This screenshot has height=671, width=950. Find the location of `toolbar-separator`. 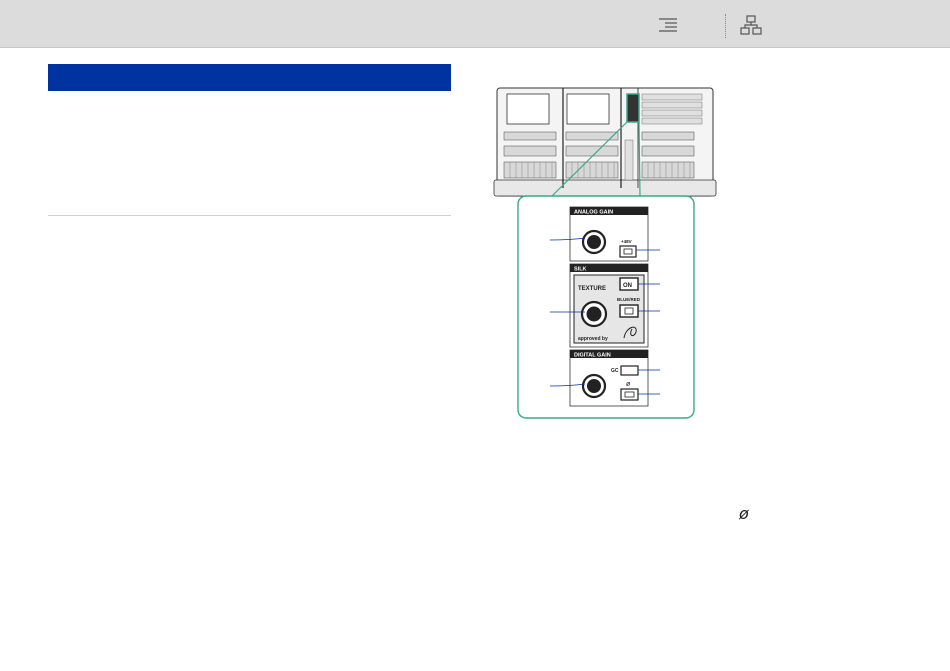

toolbar-separator is located at coordinates (725, 26).